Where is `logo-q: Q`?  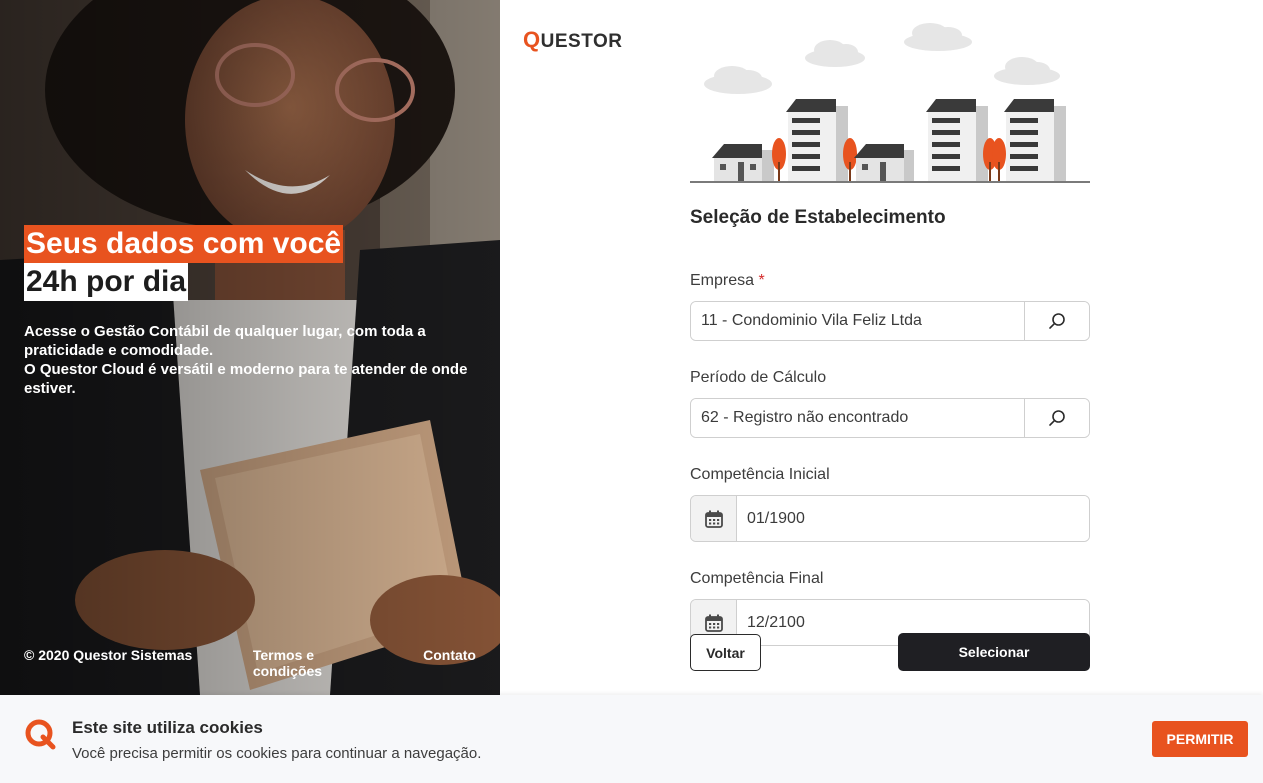
logo-q: Q is located at coordinates (532, 39).